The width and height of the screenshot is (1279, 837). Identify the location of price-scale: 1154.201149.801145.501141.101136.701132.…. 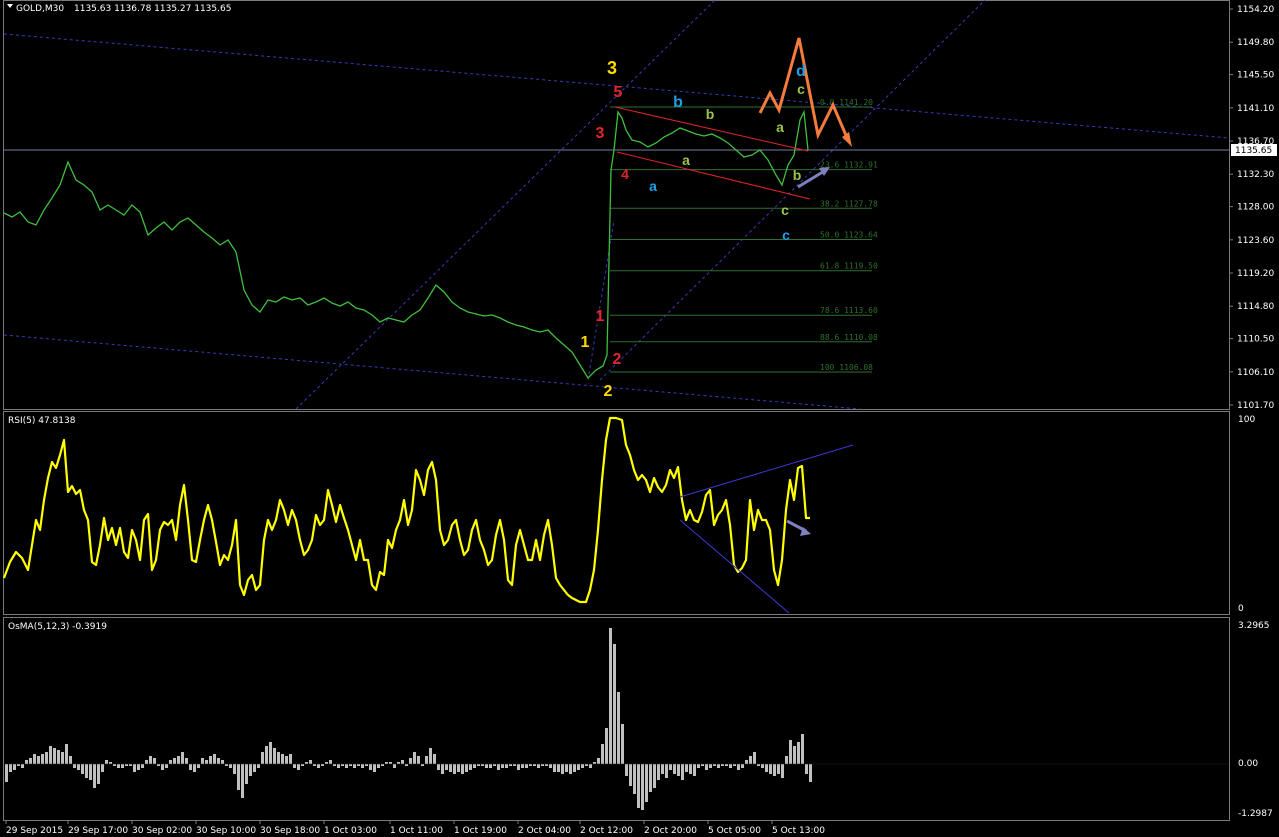
(1251, 208).